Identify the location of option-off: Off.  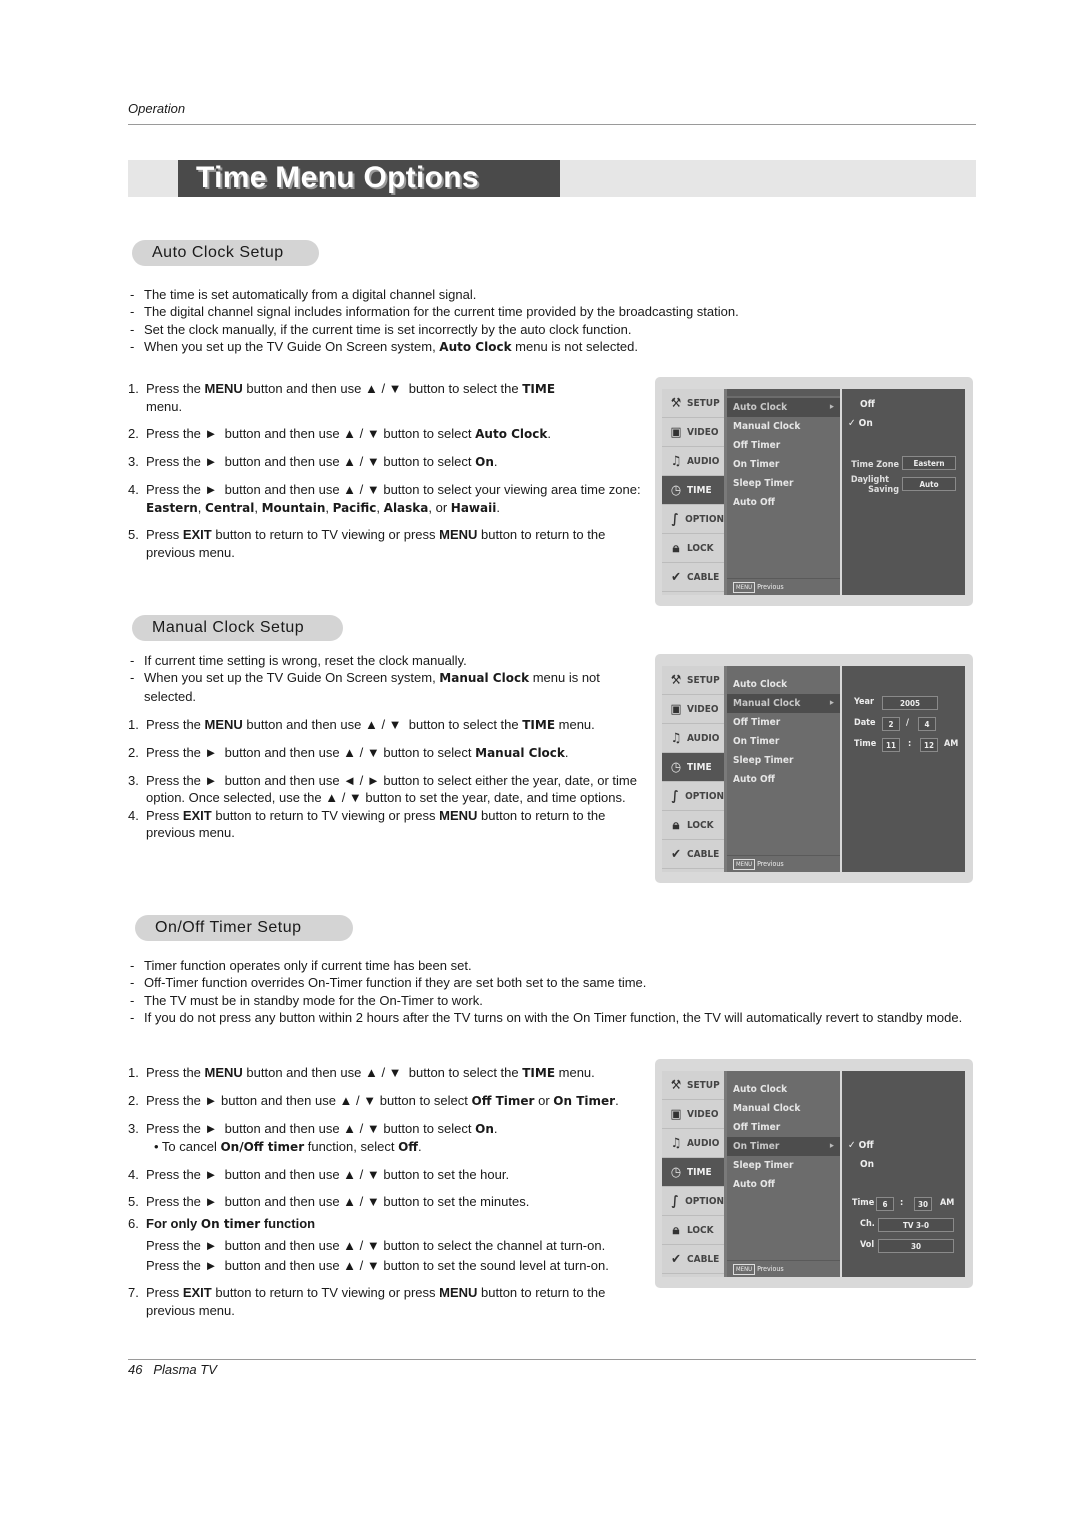
(867, 404).